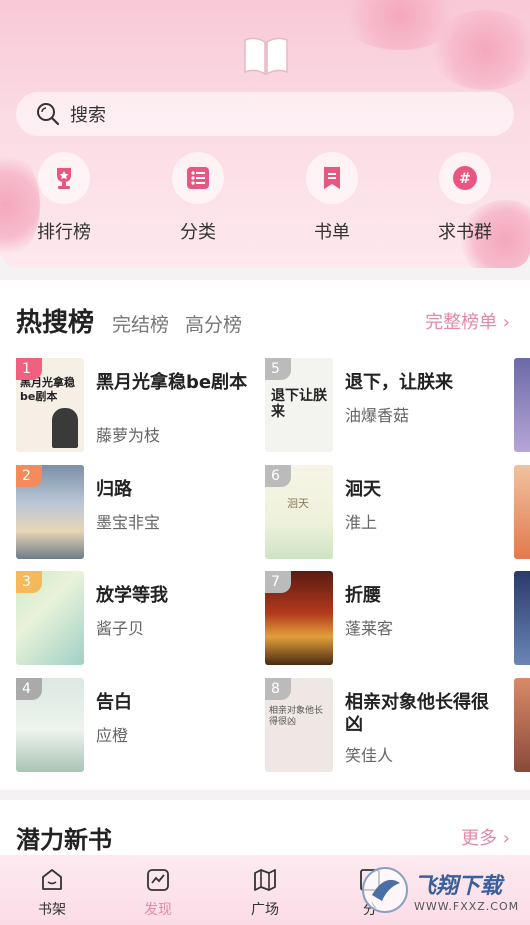  Describe the element at coordinates (141, 726) in the screenshot. I see `book-item: 4 告白 应橙` at that location.